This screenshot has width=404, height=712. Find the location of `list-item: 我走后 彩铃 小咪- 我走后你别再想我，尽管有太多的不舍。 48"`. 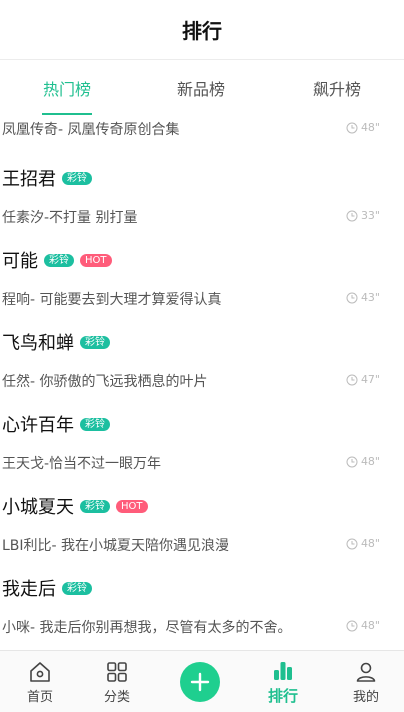

list-item: 我走后 彩铃 小咪- 我走后你别再想我，尽管有太多的不舍。 48" is located at coordinates (202, 613).